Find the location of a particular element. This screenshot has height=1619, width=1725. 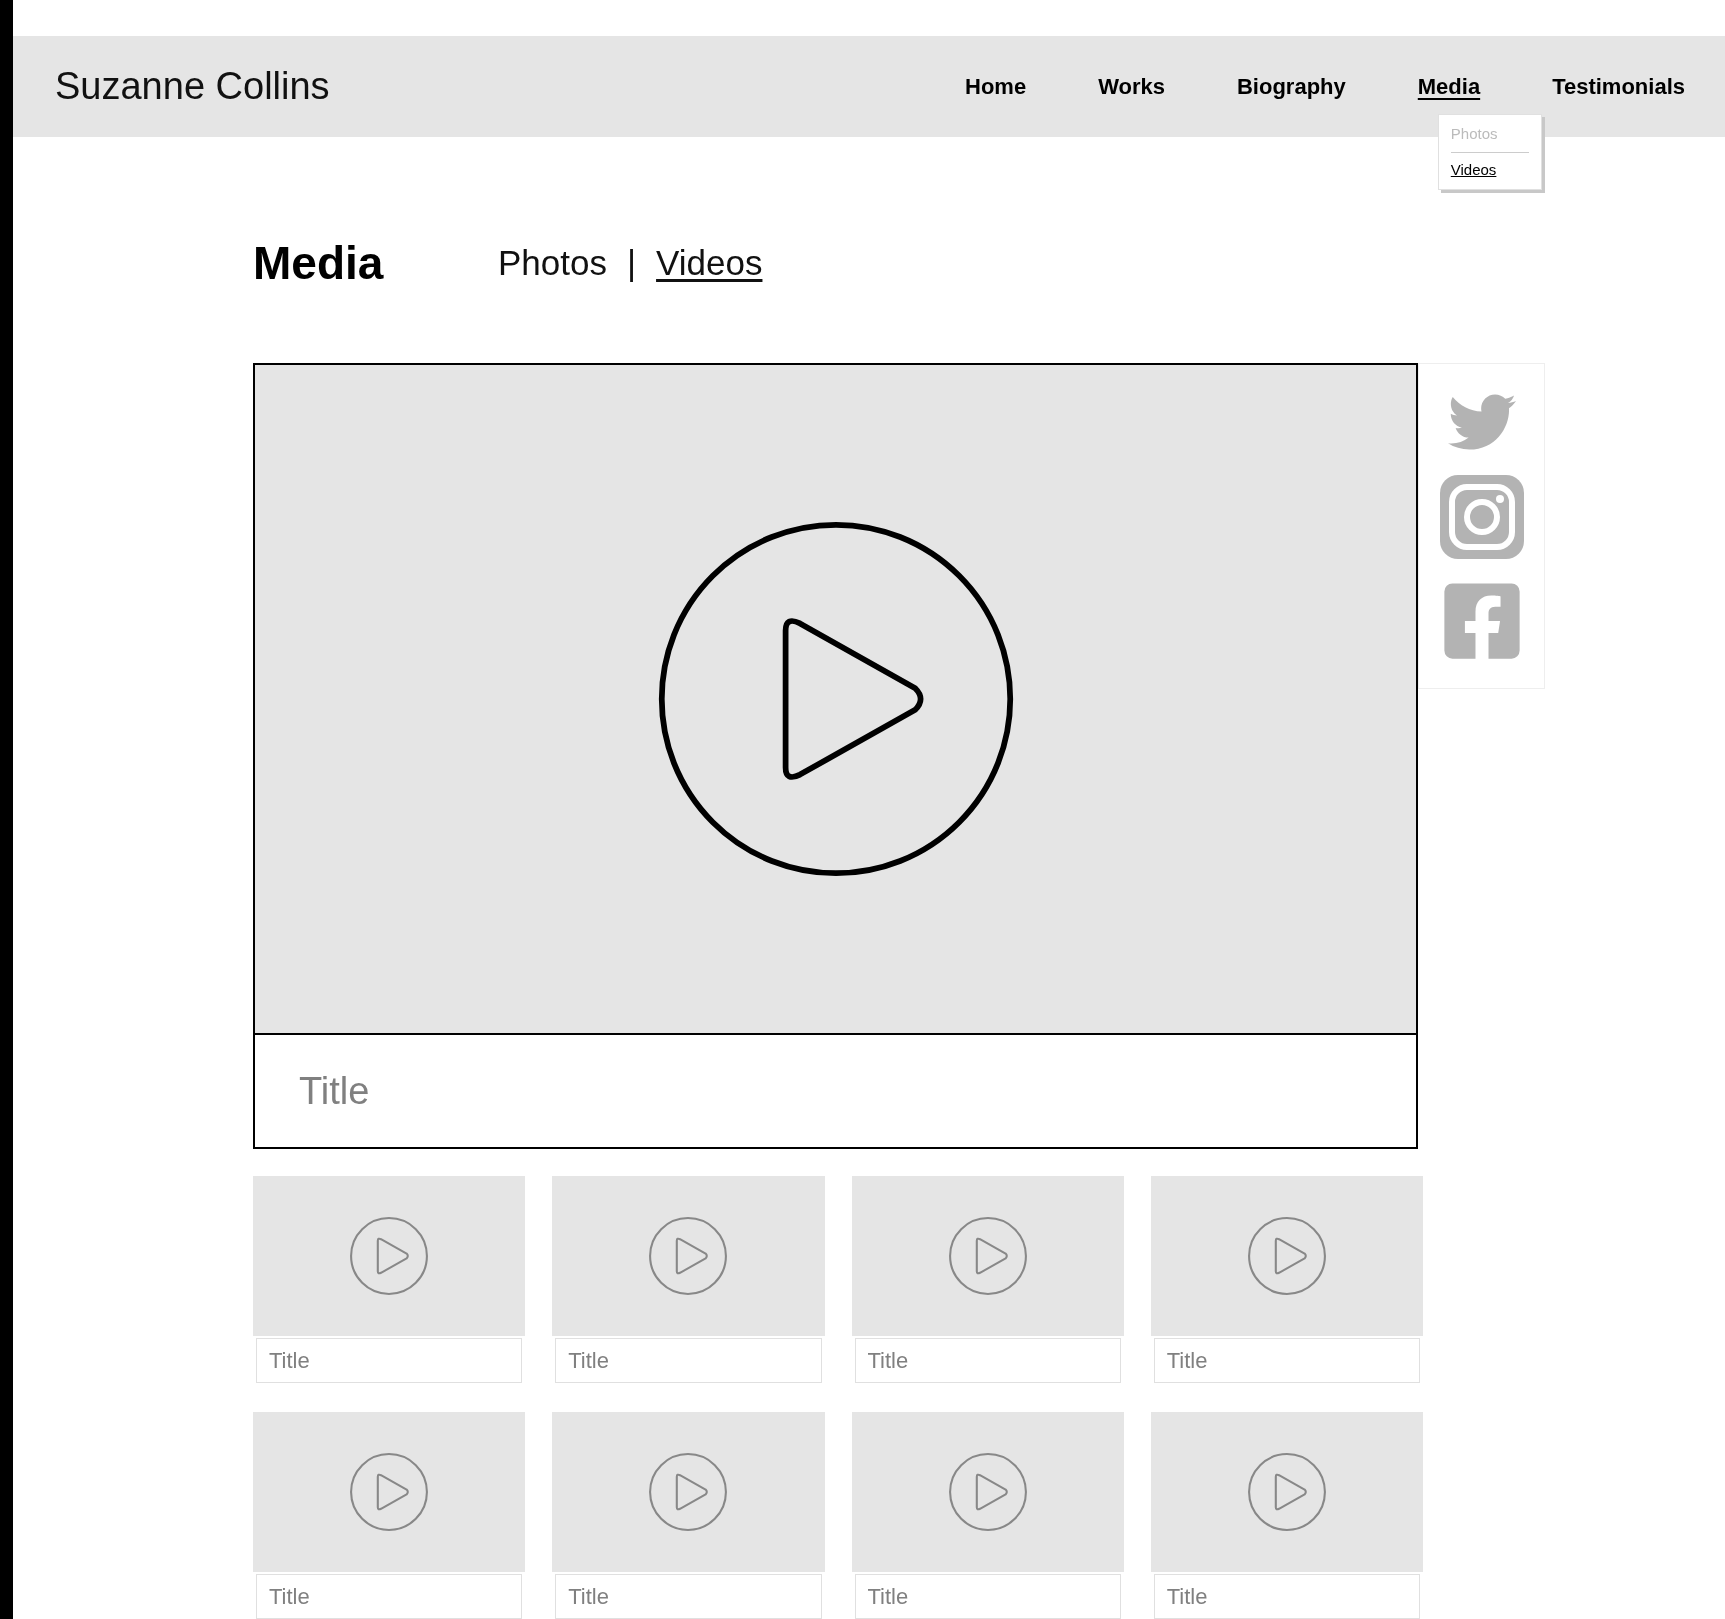

subnav-link: Videos is located at coordinates (709, 263).